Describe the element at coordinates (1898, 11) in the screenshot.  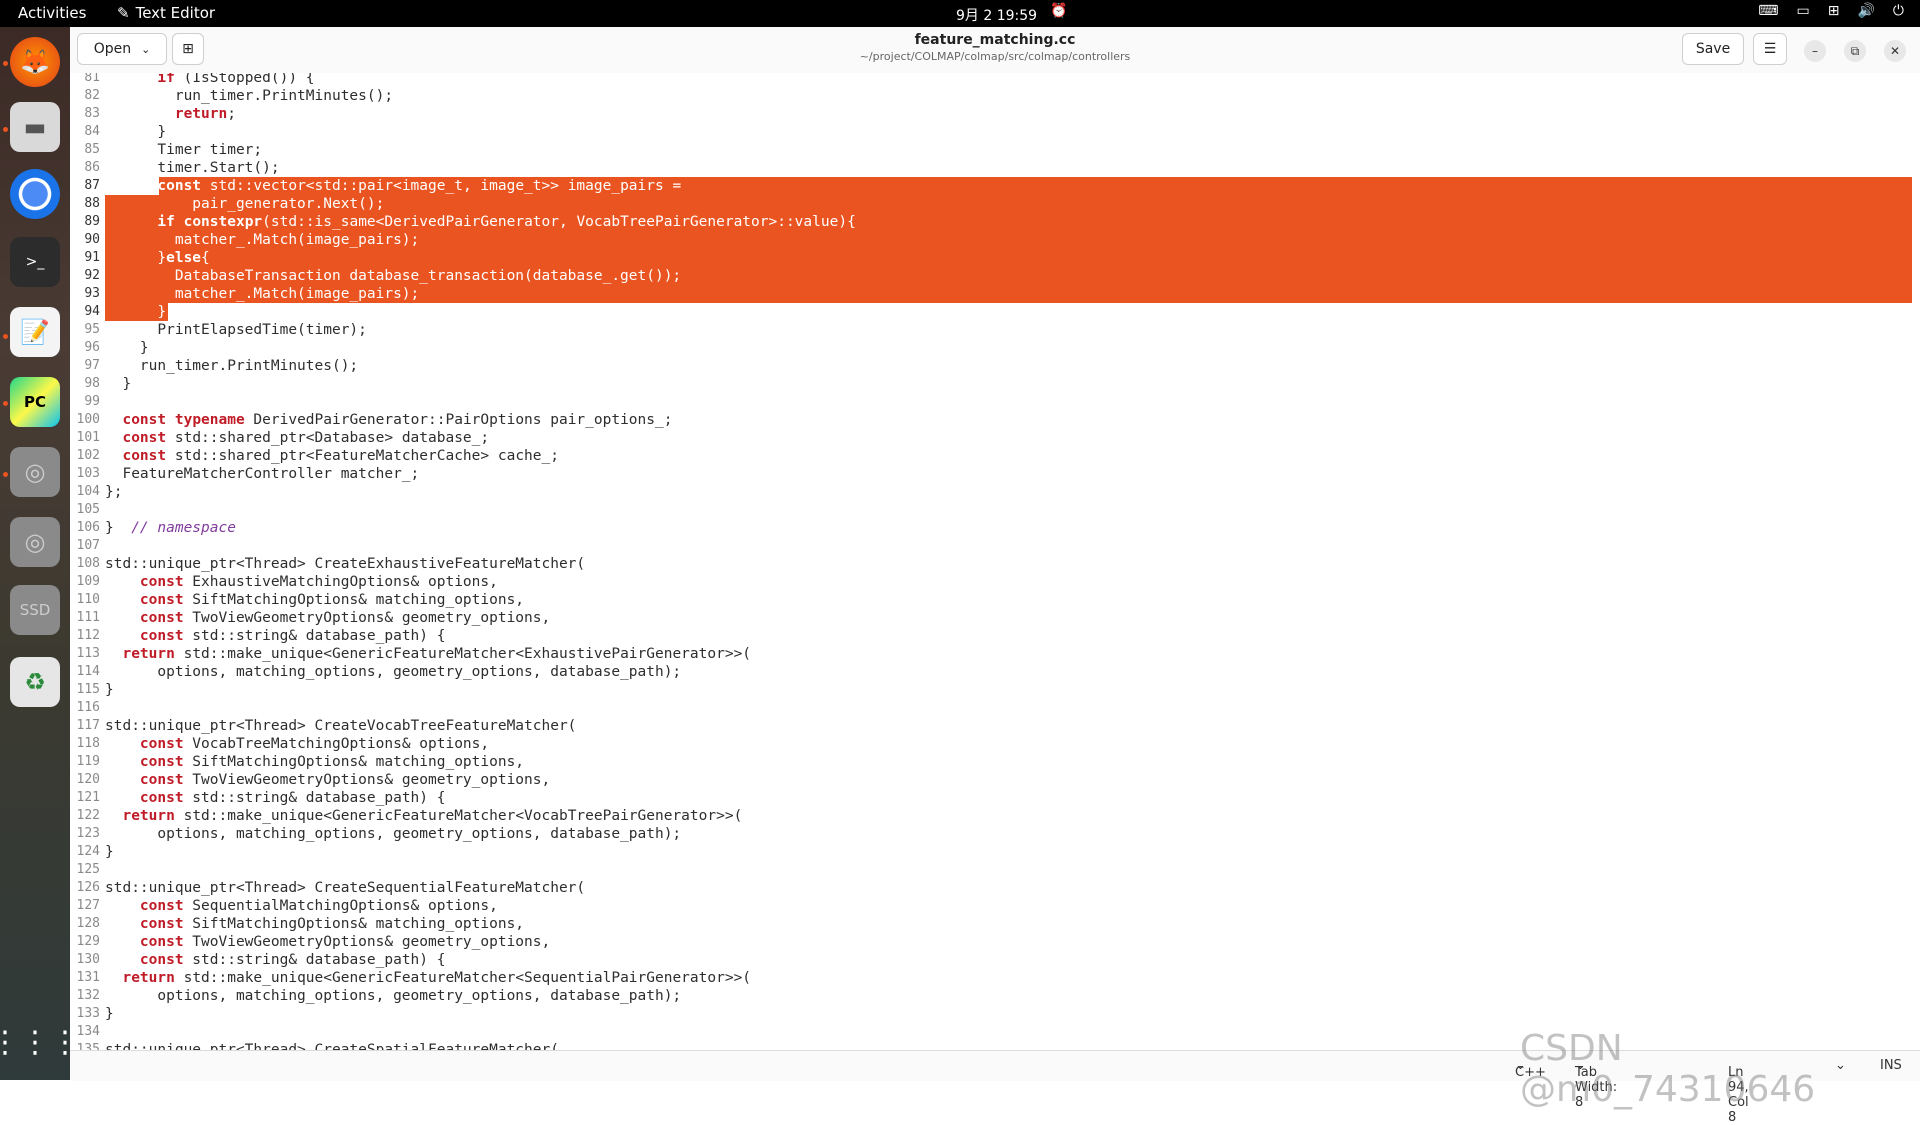
I see `power-icon: ⏻` at that location.